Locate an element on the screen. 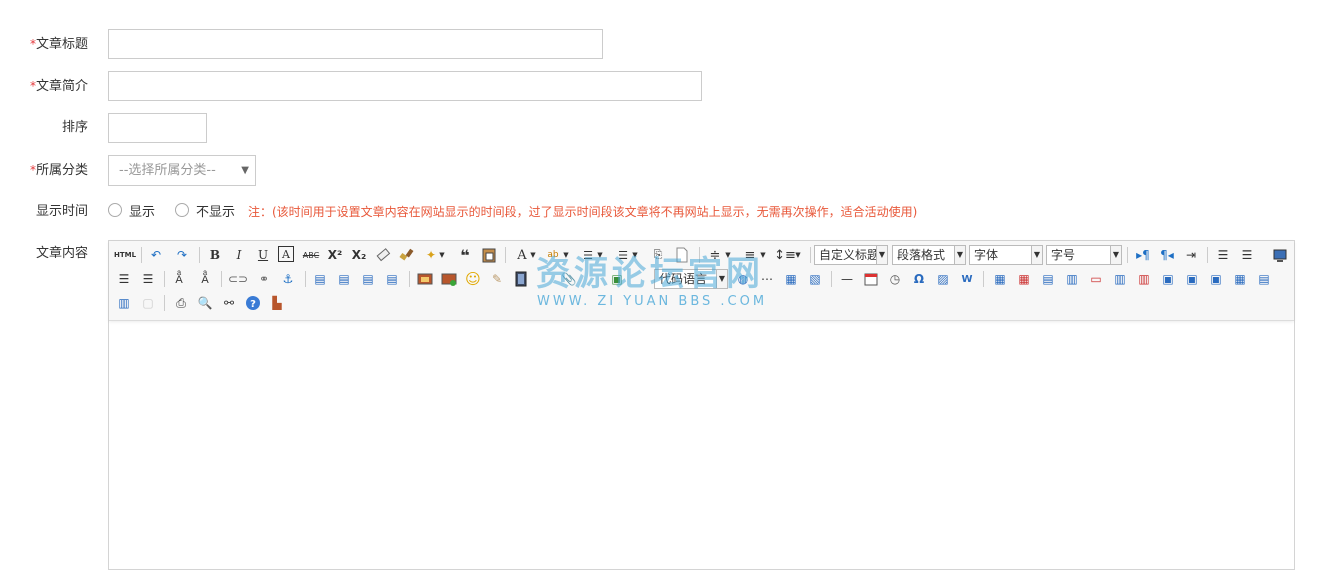 The height and width of the screenshot is (570, 1321). radio-hide-label: 不显示 is located at coordinates (215, 210).